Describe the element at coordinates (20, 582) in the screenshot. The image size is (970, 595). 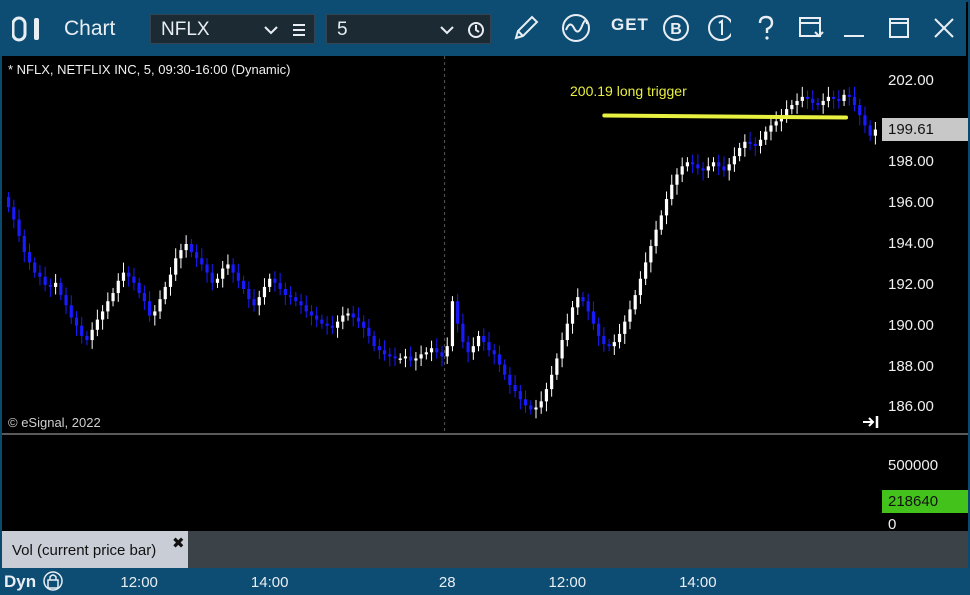
I see `time-mode-label: Dyn` at that location.